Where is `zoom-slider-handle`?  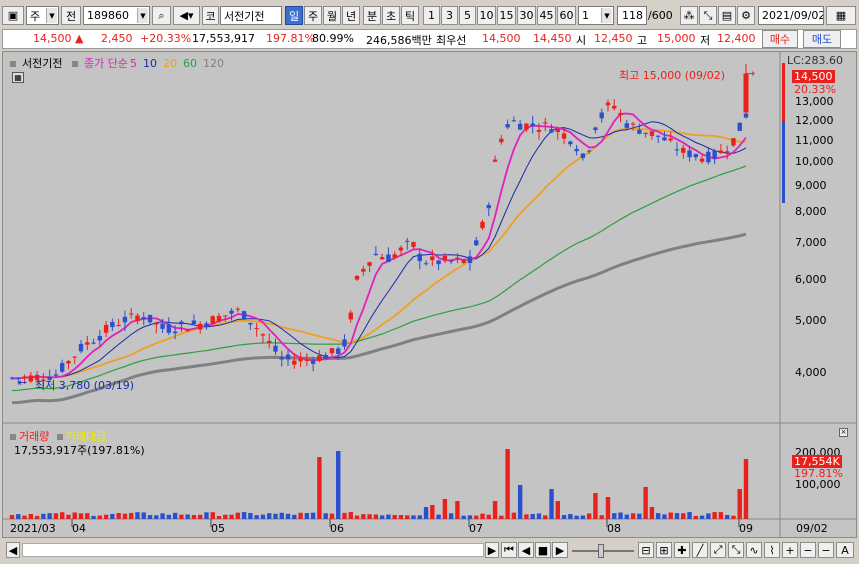
zoom-slider-handle is located at coordinates (601, 551).